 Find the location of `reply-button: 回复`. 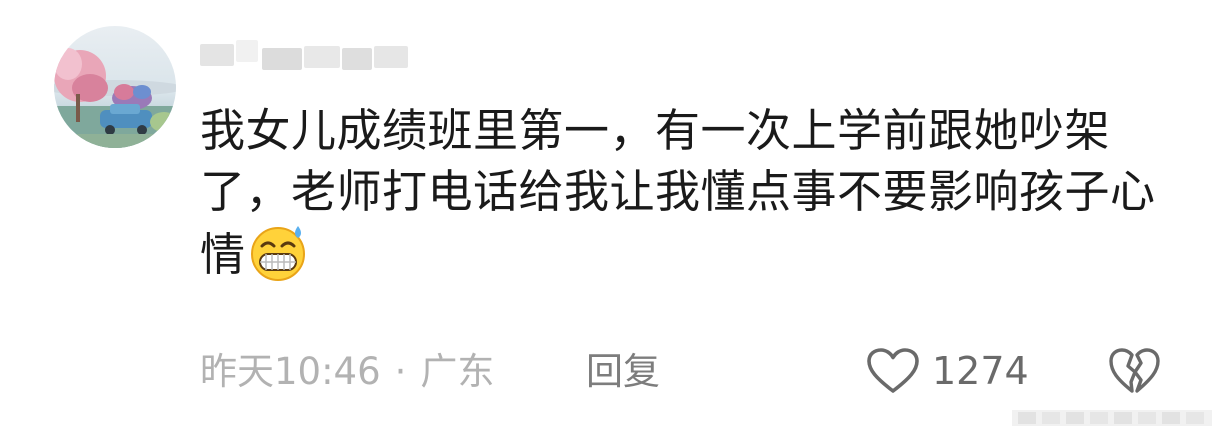

reply-button: 回复 is located at coordinates (623, 372).